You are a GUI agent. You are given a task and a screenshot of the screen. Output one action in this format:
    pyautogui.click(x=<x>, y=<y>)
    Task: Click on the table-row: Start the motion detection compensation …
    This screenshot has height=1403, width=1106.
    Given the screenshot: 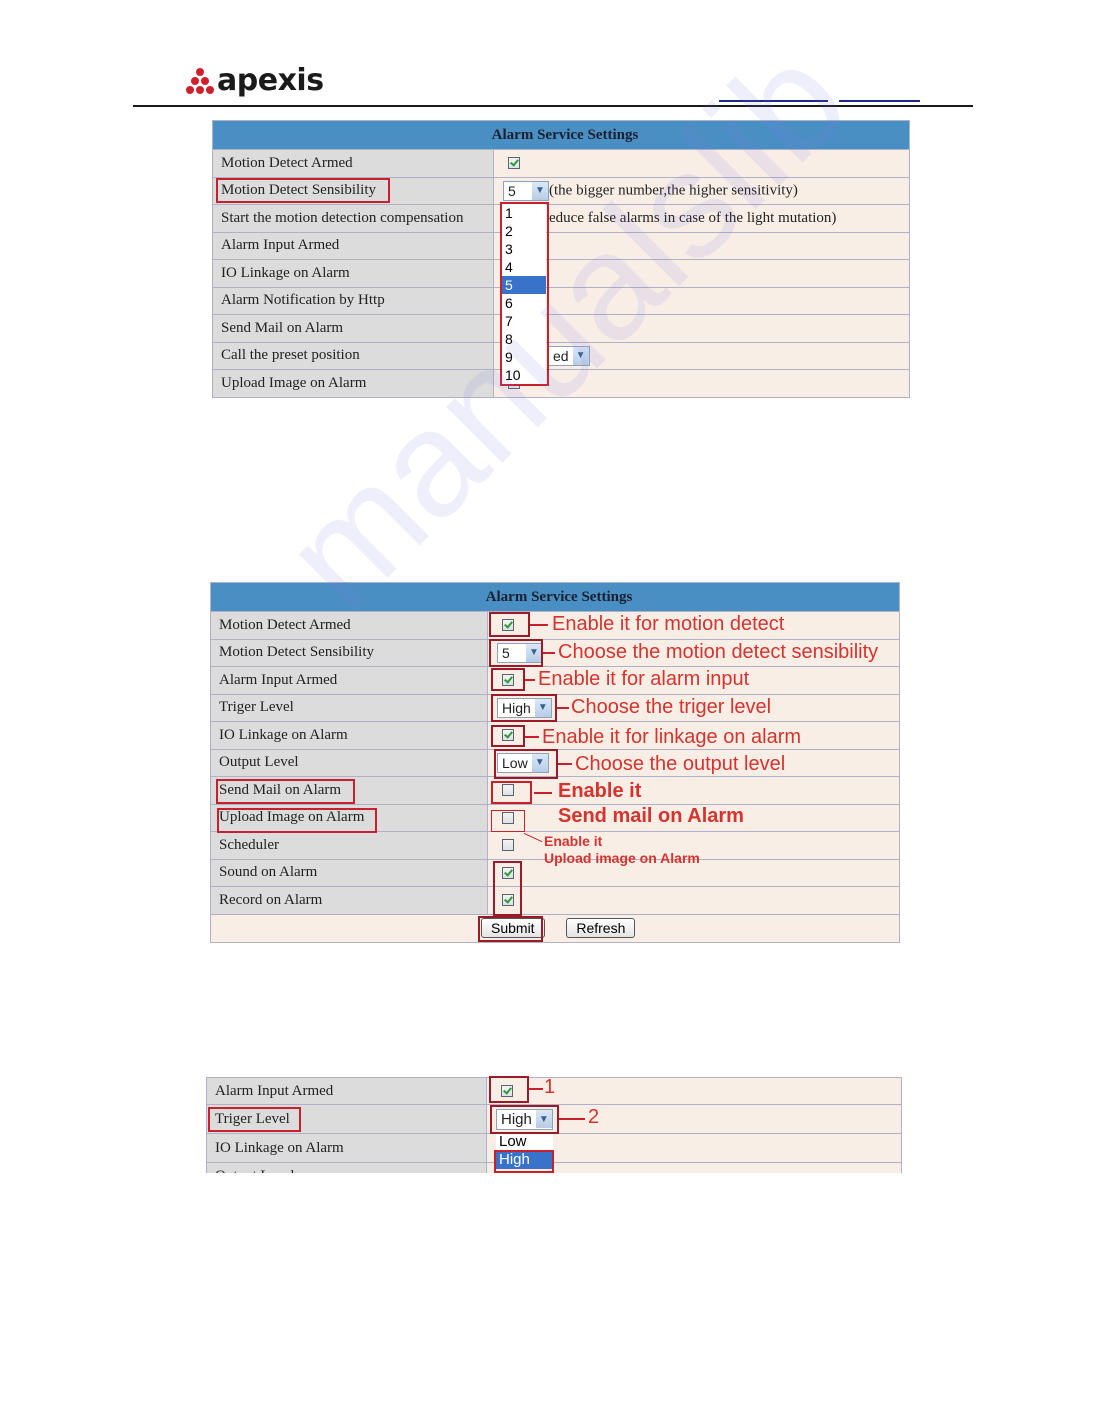 What is the action you would take?
    pyautogui.click(x=561, y=218)
    